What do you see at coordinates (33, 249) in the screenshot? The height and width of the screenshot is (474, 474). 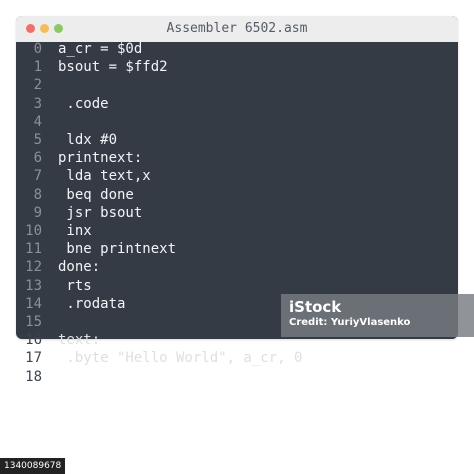 I see `line-number: 11` at bounding box center [33, 249].